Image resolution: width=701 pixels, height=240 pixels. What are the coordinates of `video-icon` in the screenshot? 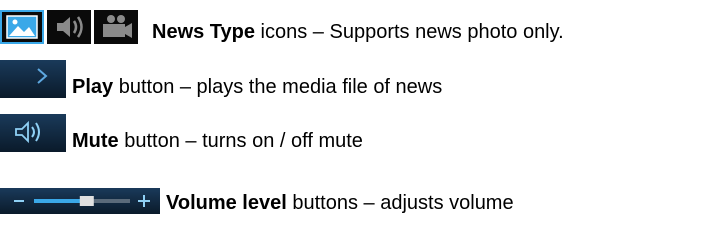 It's located at (116, 27).